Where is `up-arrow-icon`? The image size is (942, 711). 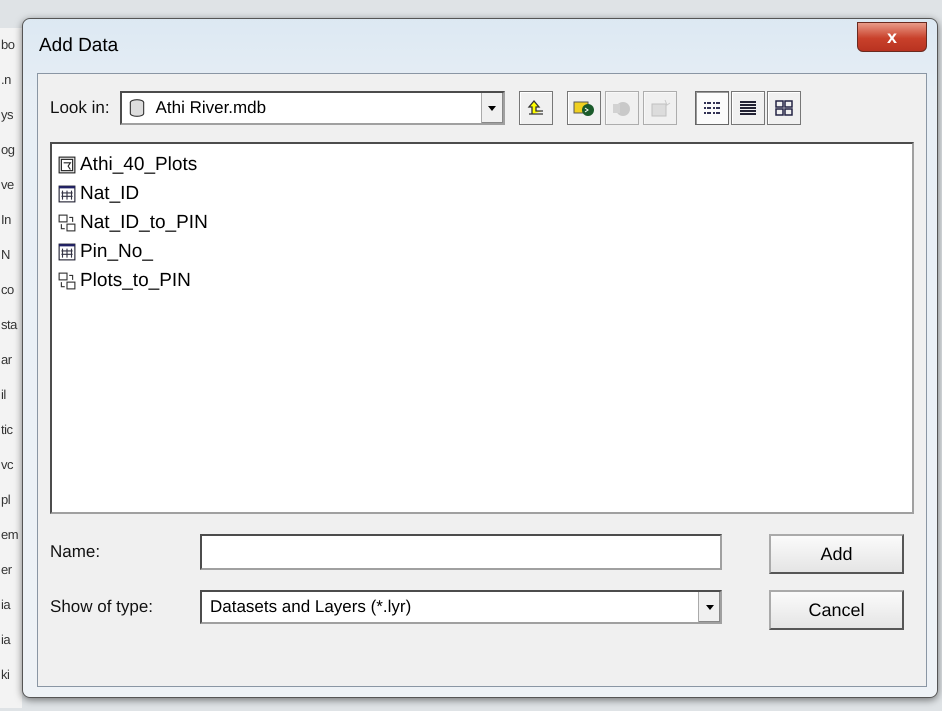
up-arrow-icon is located at coordinates (536, 108).